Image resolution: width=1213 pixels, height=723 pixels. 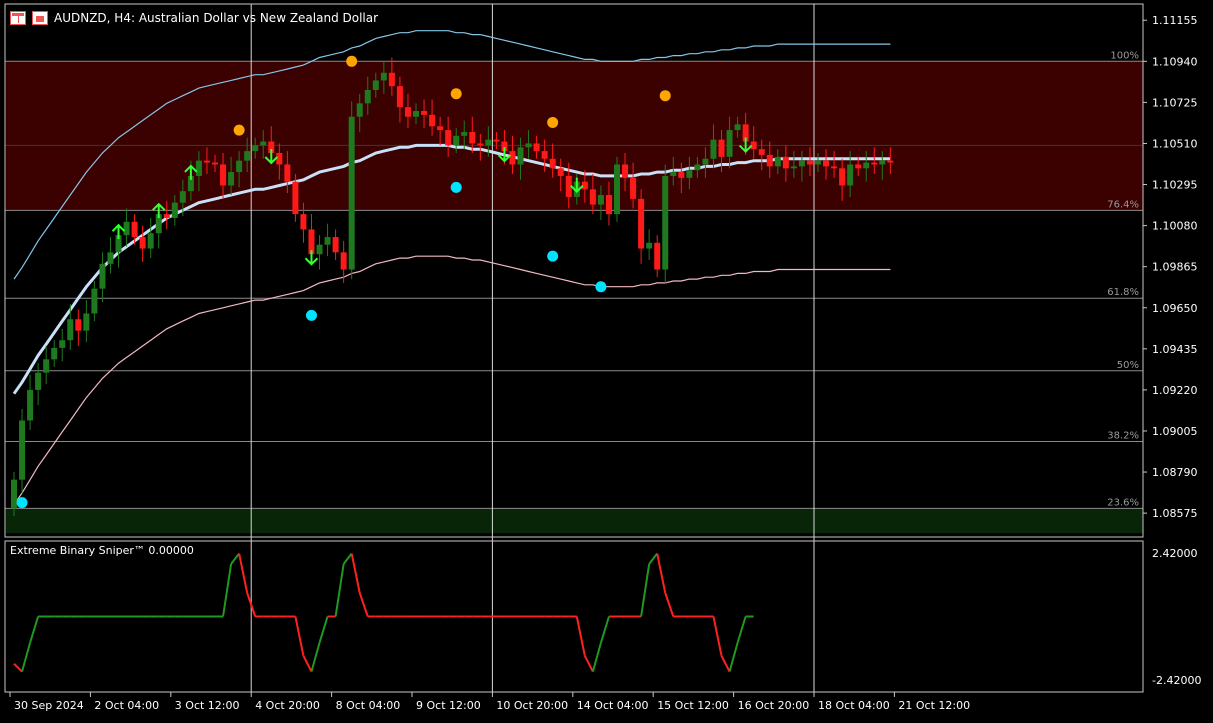 I want to click on buy-arrow-icon, so click(x=118, y=231).